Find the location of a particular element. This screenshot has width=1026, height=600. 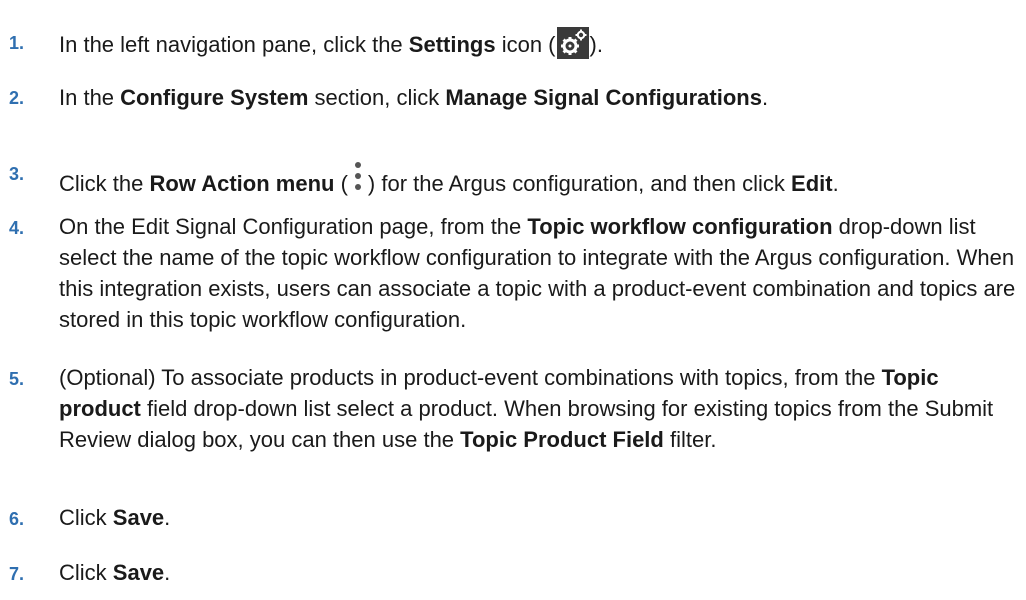

text-span: icon ( is located at coordinates (525, 44).